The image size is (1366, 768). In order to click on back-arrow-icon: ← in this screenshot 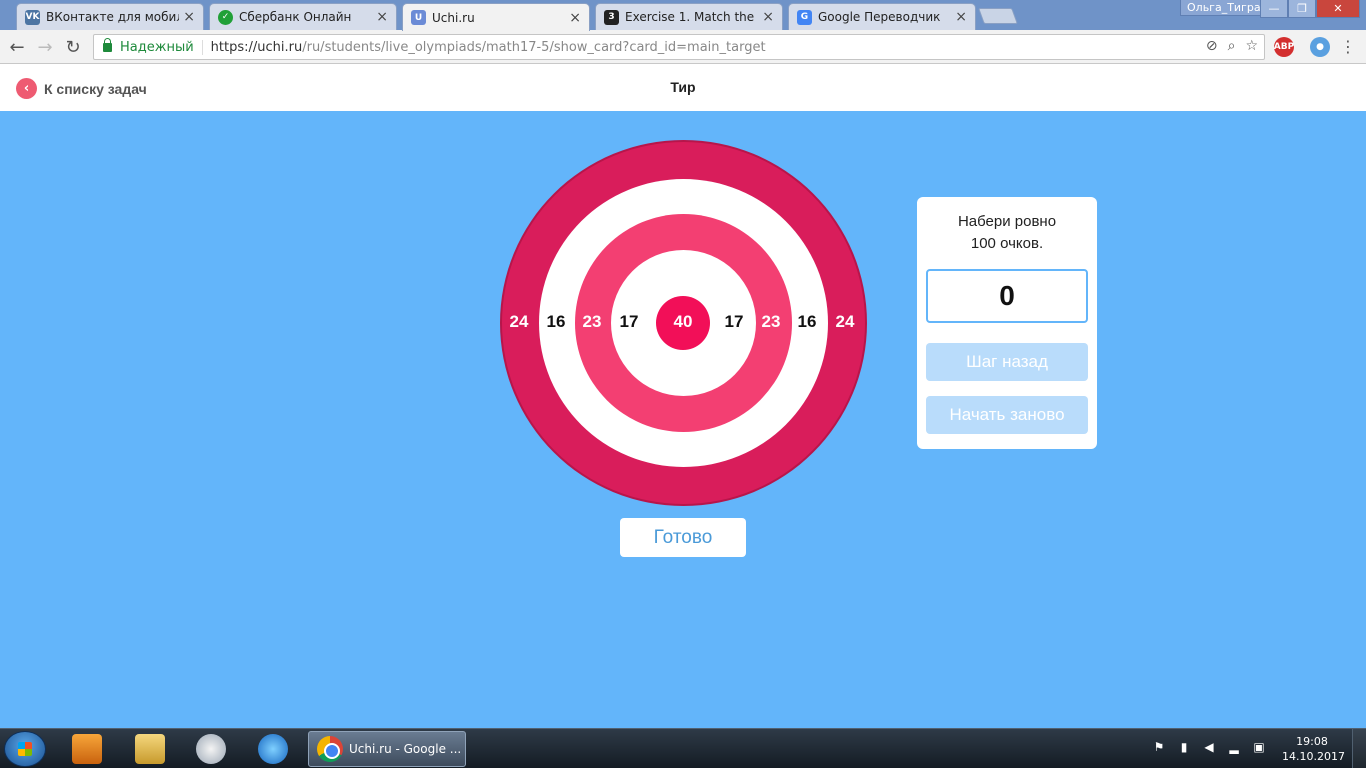, I will do `click(17, 47)`.